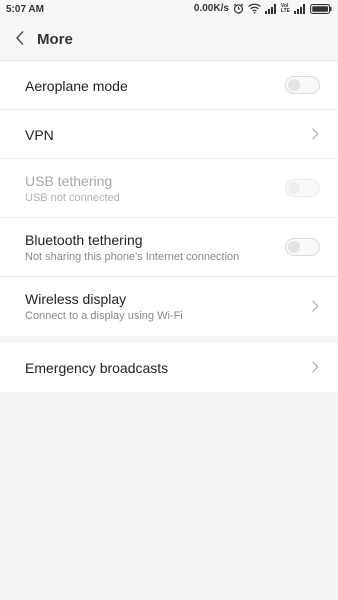 The height and width of the screenshot is (600, 338). What do you see at coordinates (321, 8) in the screenshot?
I see `battery-icon` at bounding box center [321, 8].